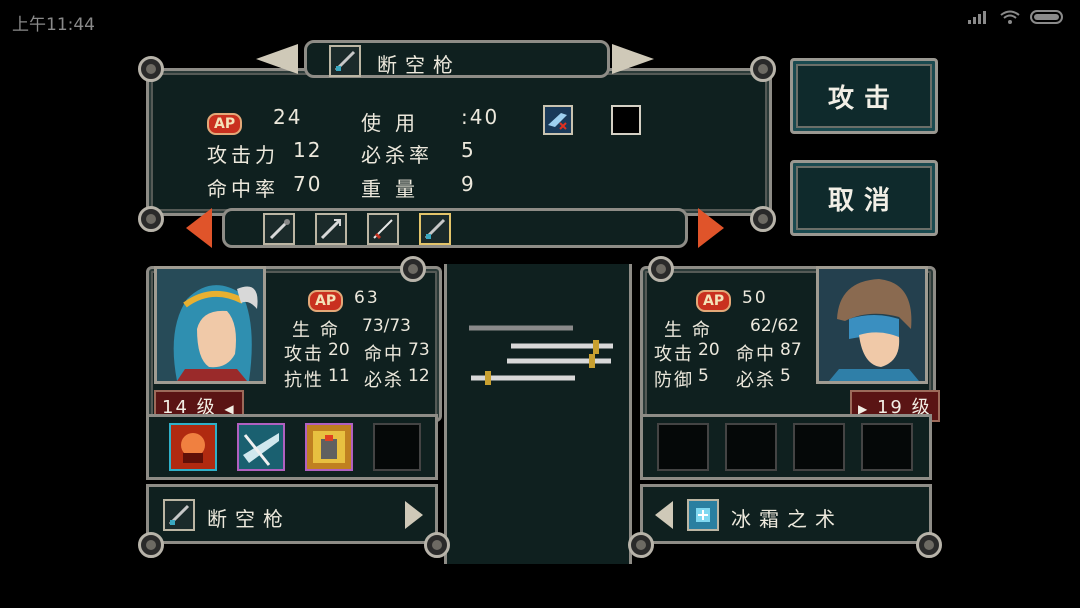  Describe the element at coordinates (979, 19) in the screenshot. I see `signal-icon` at that location.